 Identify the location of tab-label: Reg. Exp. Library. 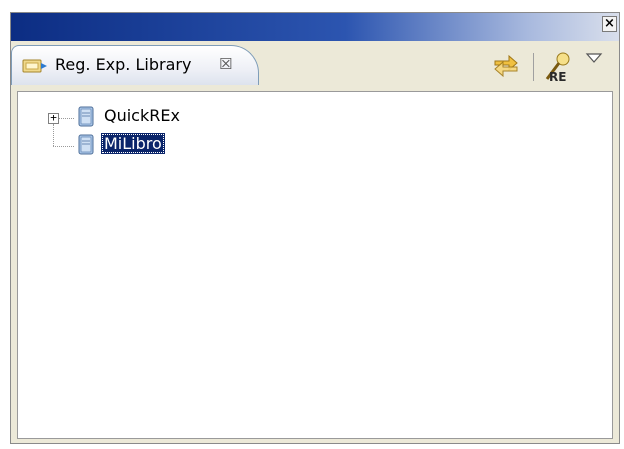
(123, 64).